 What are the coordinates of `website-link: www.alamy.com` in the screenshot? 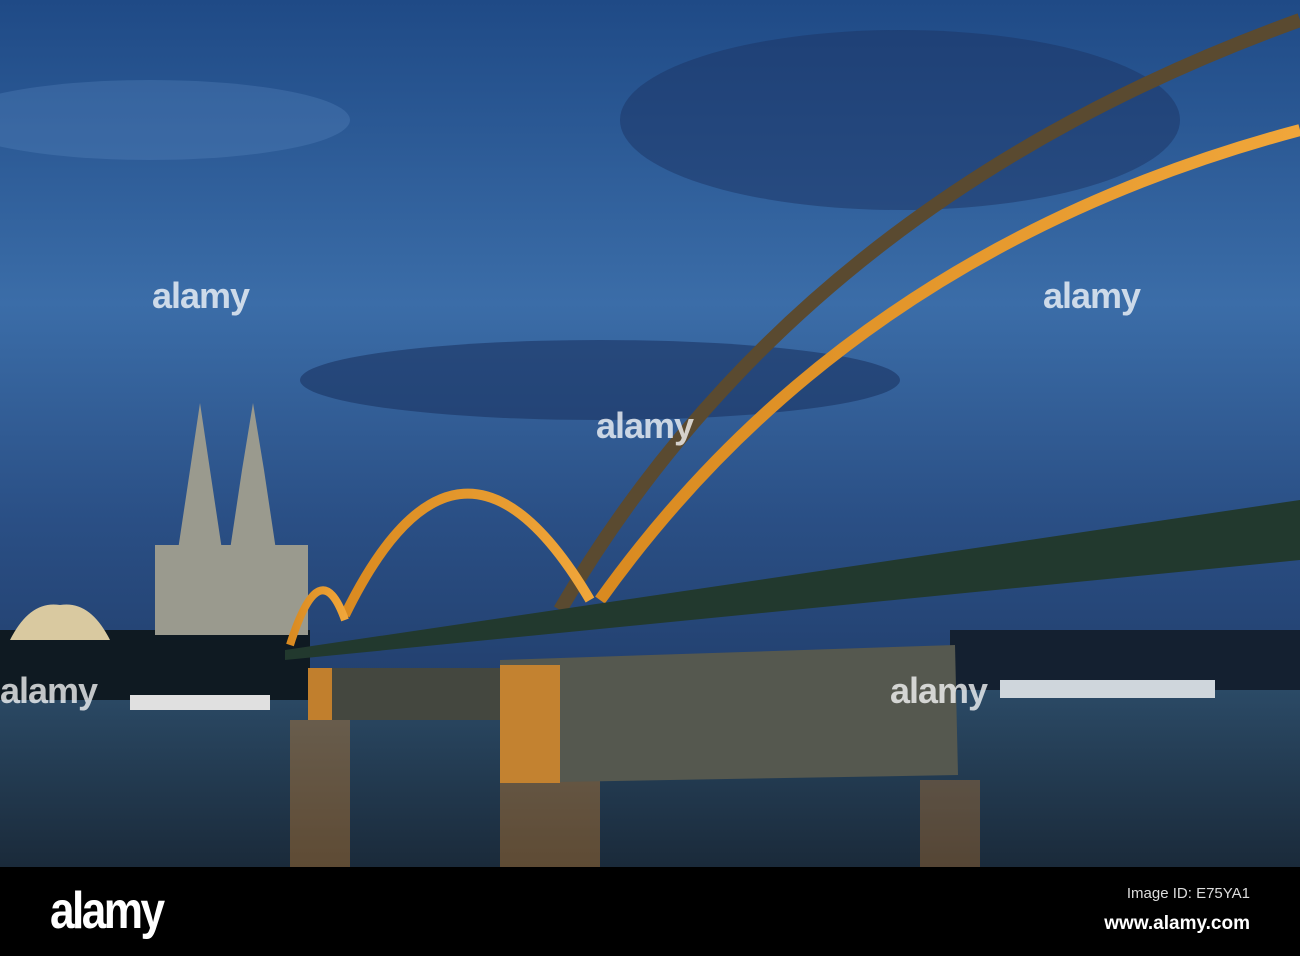 It's located at (1177, 924).